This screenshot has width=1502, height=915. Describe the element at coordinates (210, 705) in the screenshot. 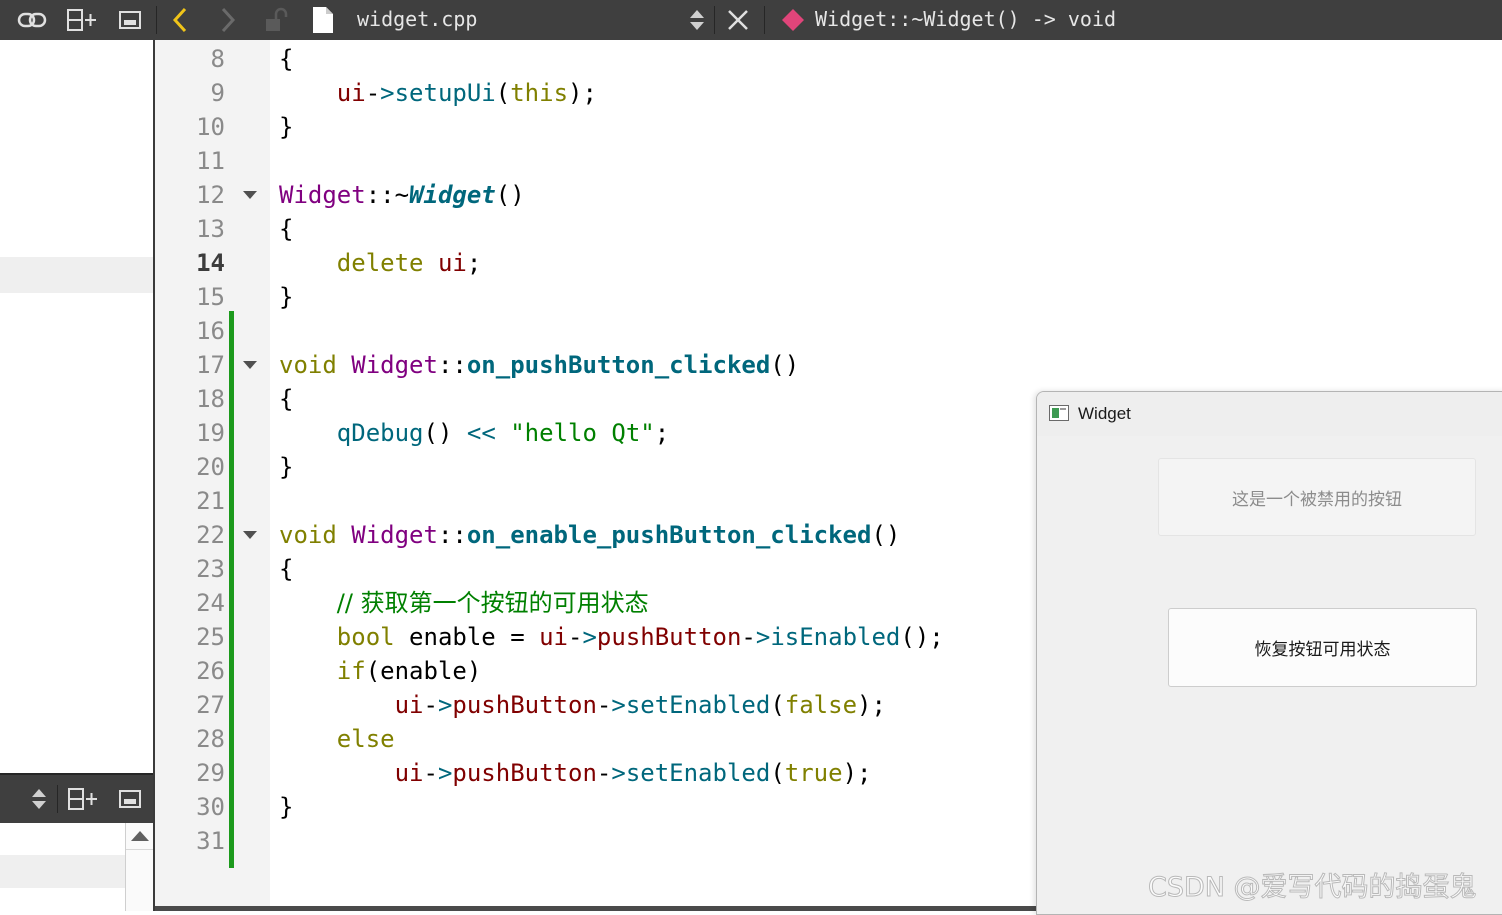

I see `line-number: 27` at that location.